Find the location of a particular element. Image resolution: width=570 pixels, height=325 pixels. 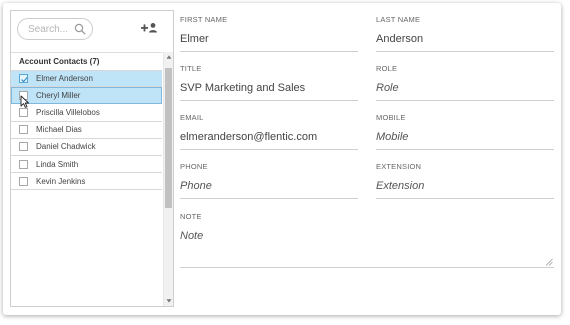

note-input: Note is located at coordinates (367, 236).